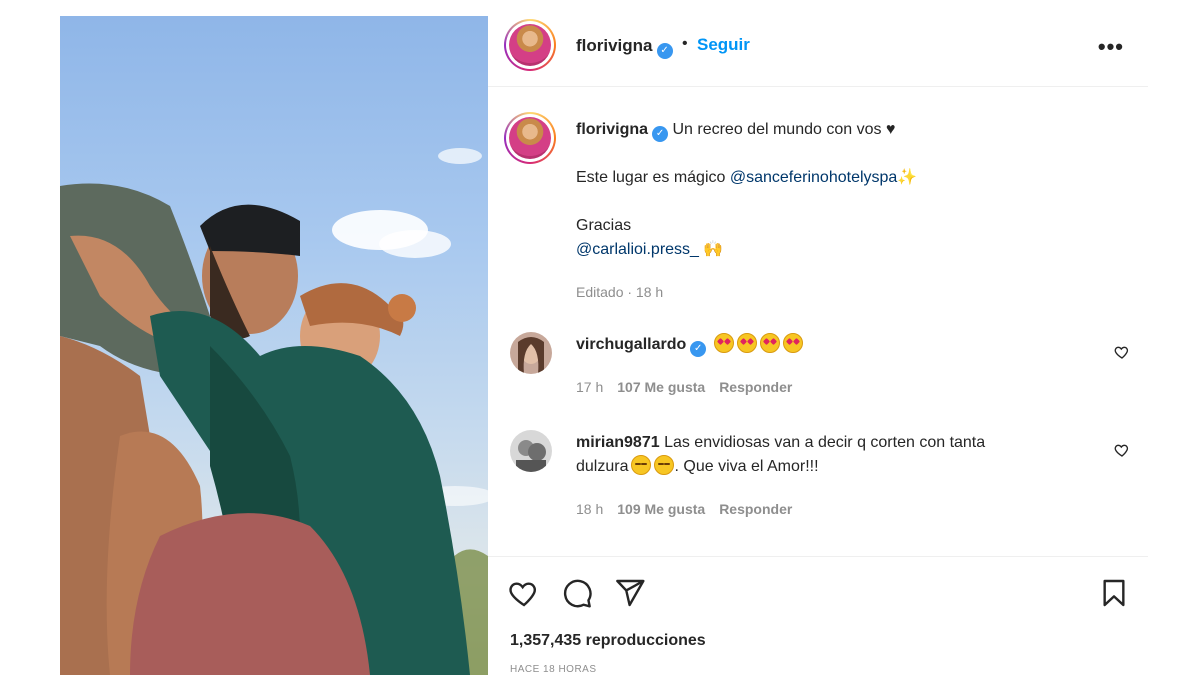 The width and height of the screenshot is (1200, 675). What do you see at coordinates (602, 466) in the screenshot?
I see `comment-text-word: dulzura` at bounding box center [602, 466].